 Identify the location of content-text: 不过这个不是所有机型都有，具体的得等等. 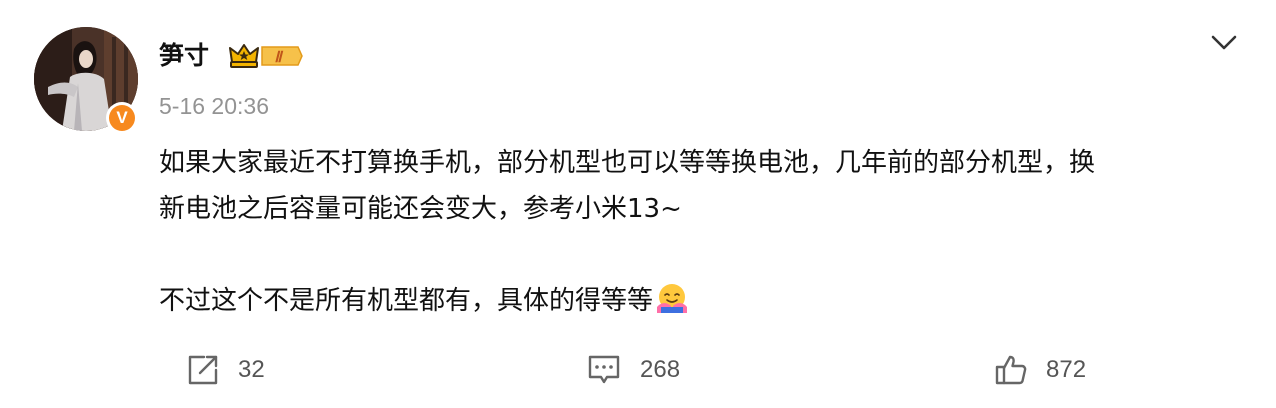
(406, 301).